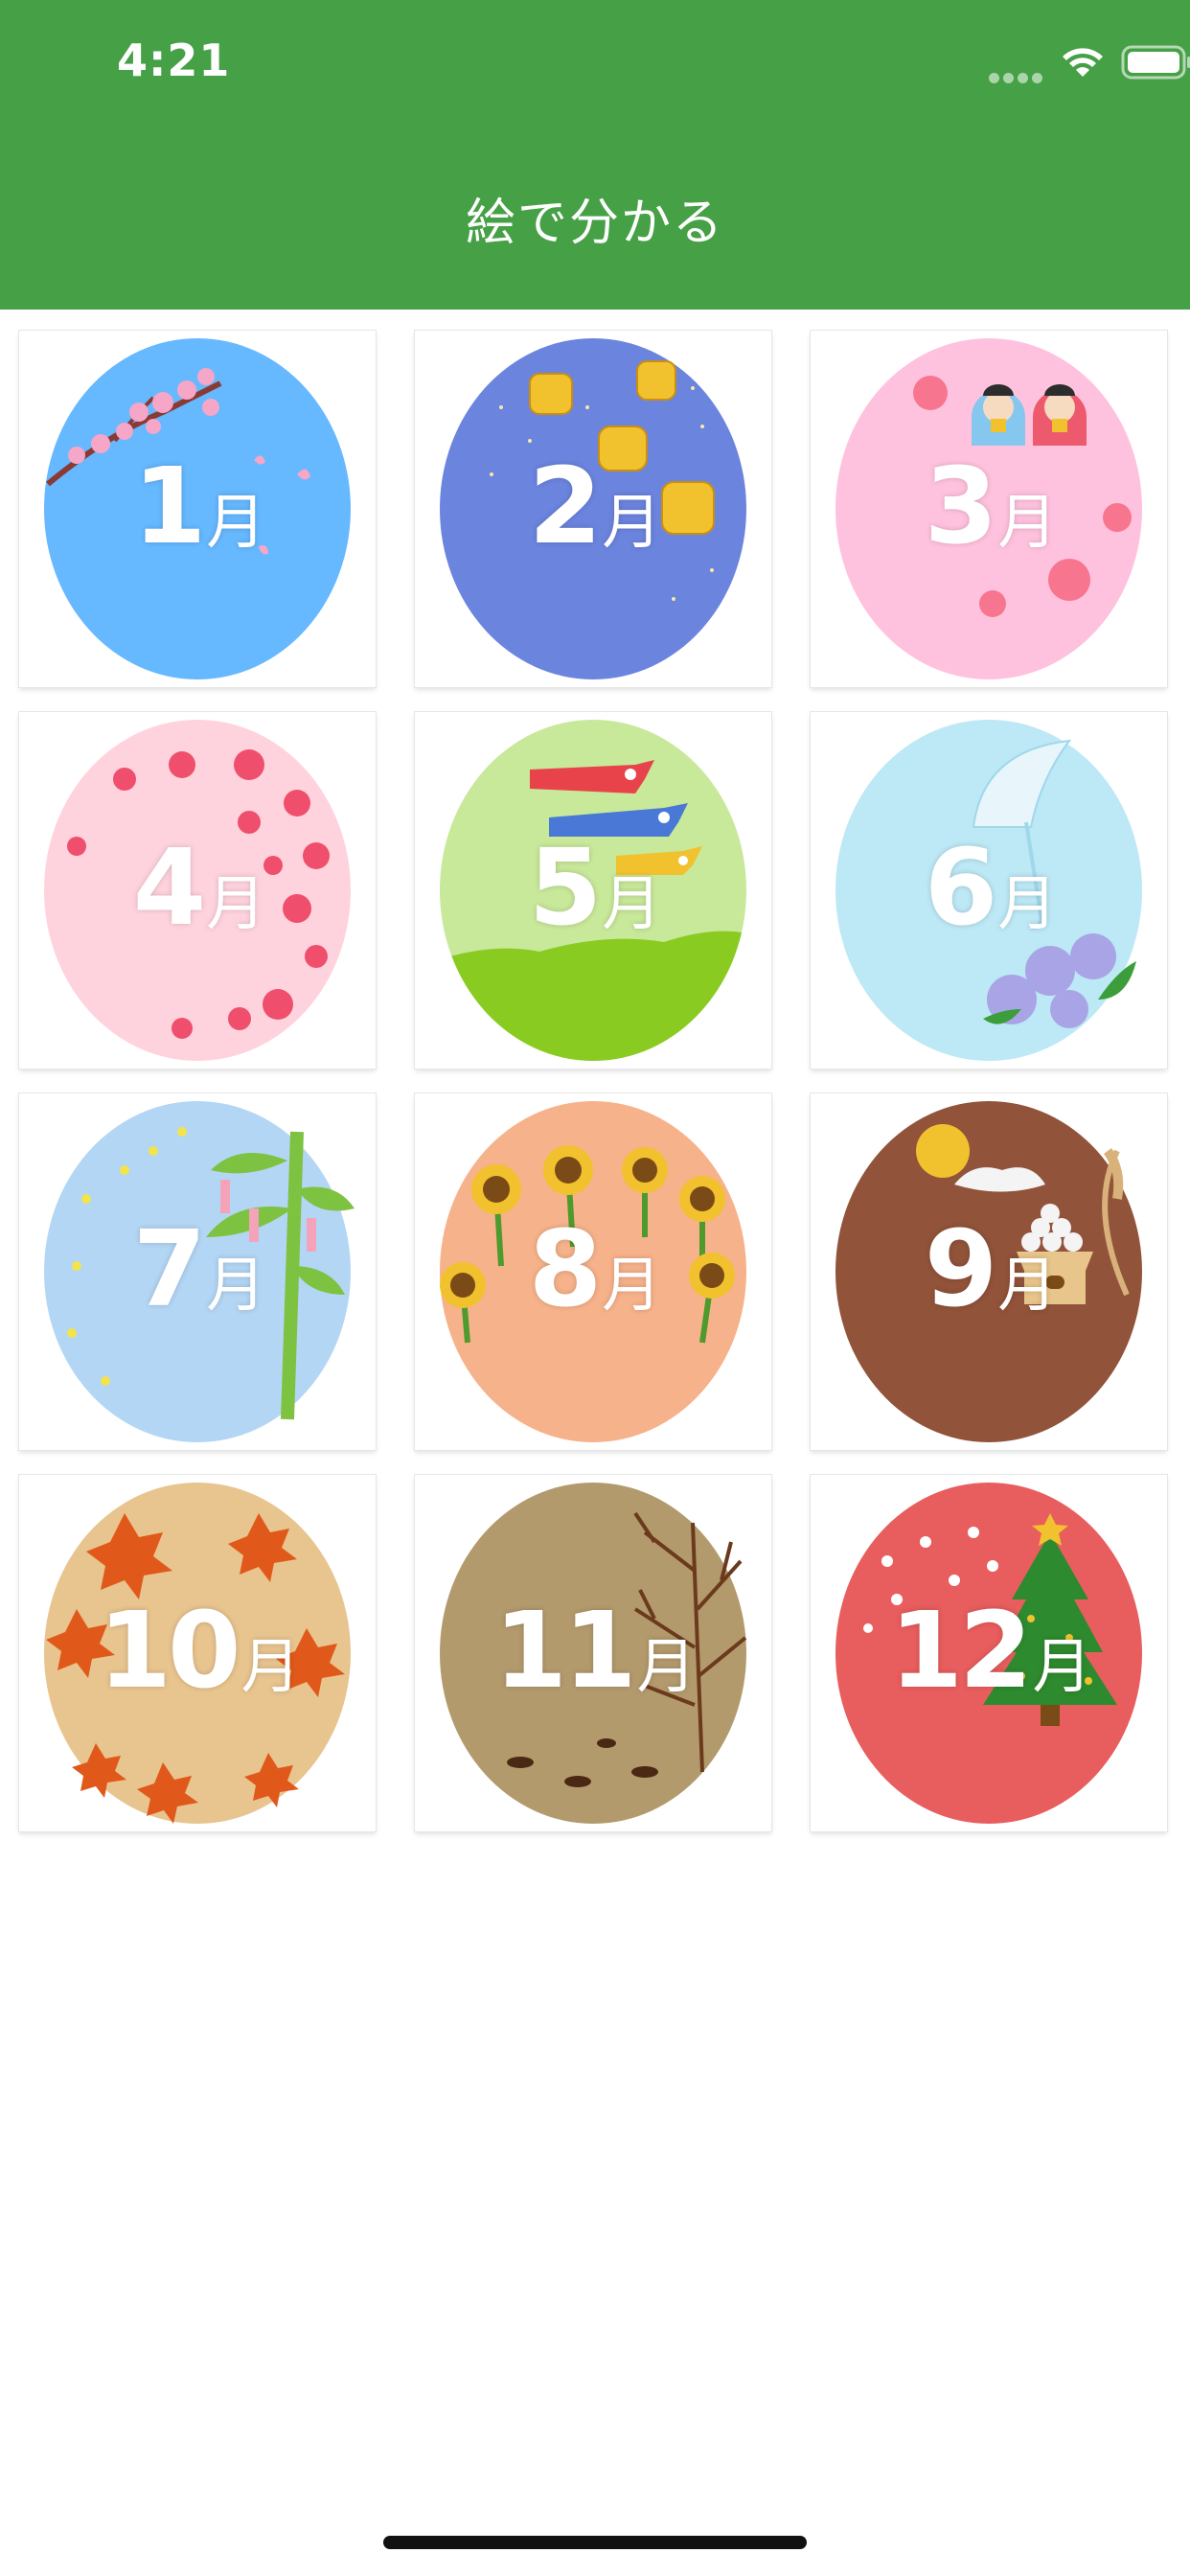 The image size is (1190, 2576). What do you see at coordinates (199, 506) in the screenshot?
I see `month-label: 1月` at bounding box center [199, 506].